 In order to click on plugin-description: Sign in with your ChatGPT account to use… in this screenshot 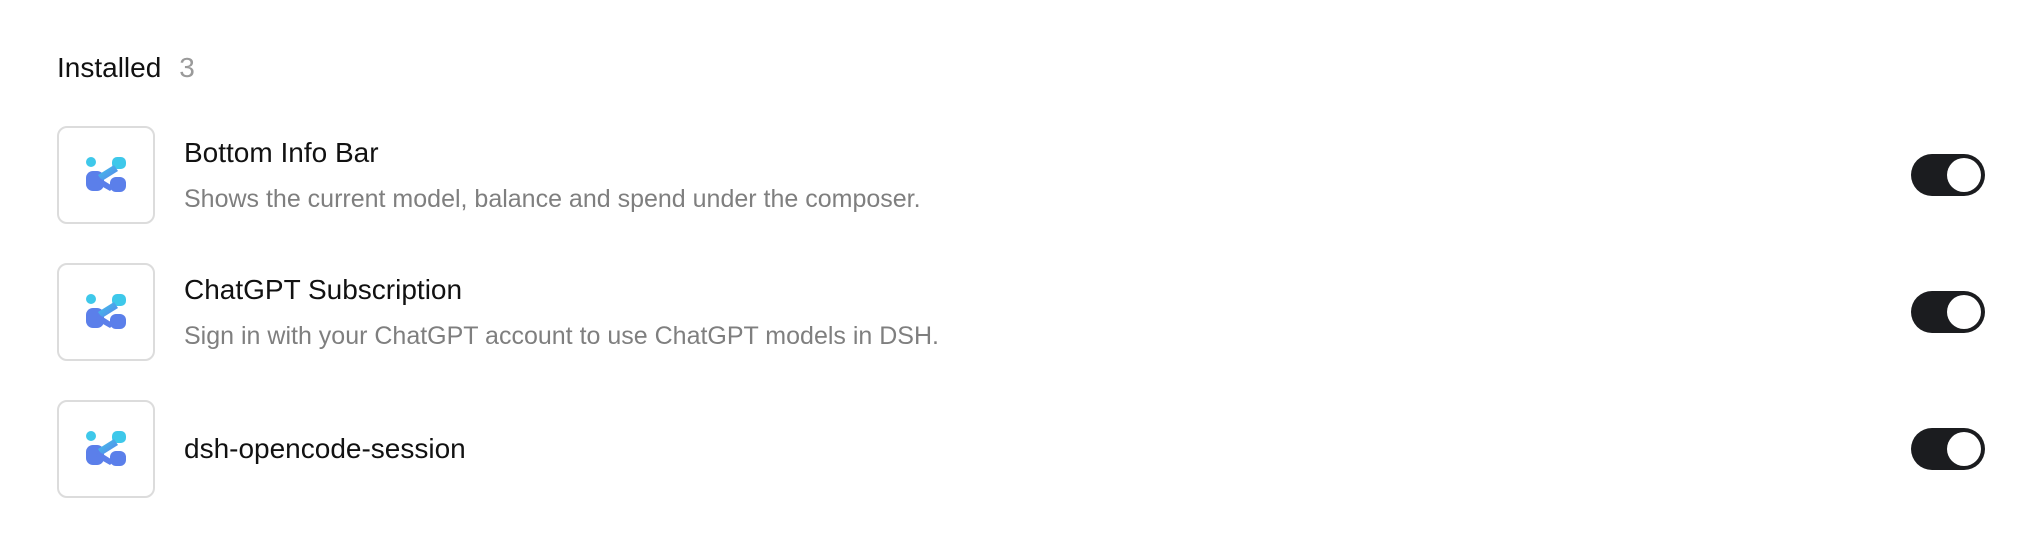, I will do `click(561, 335)`.